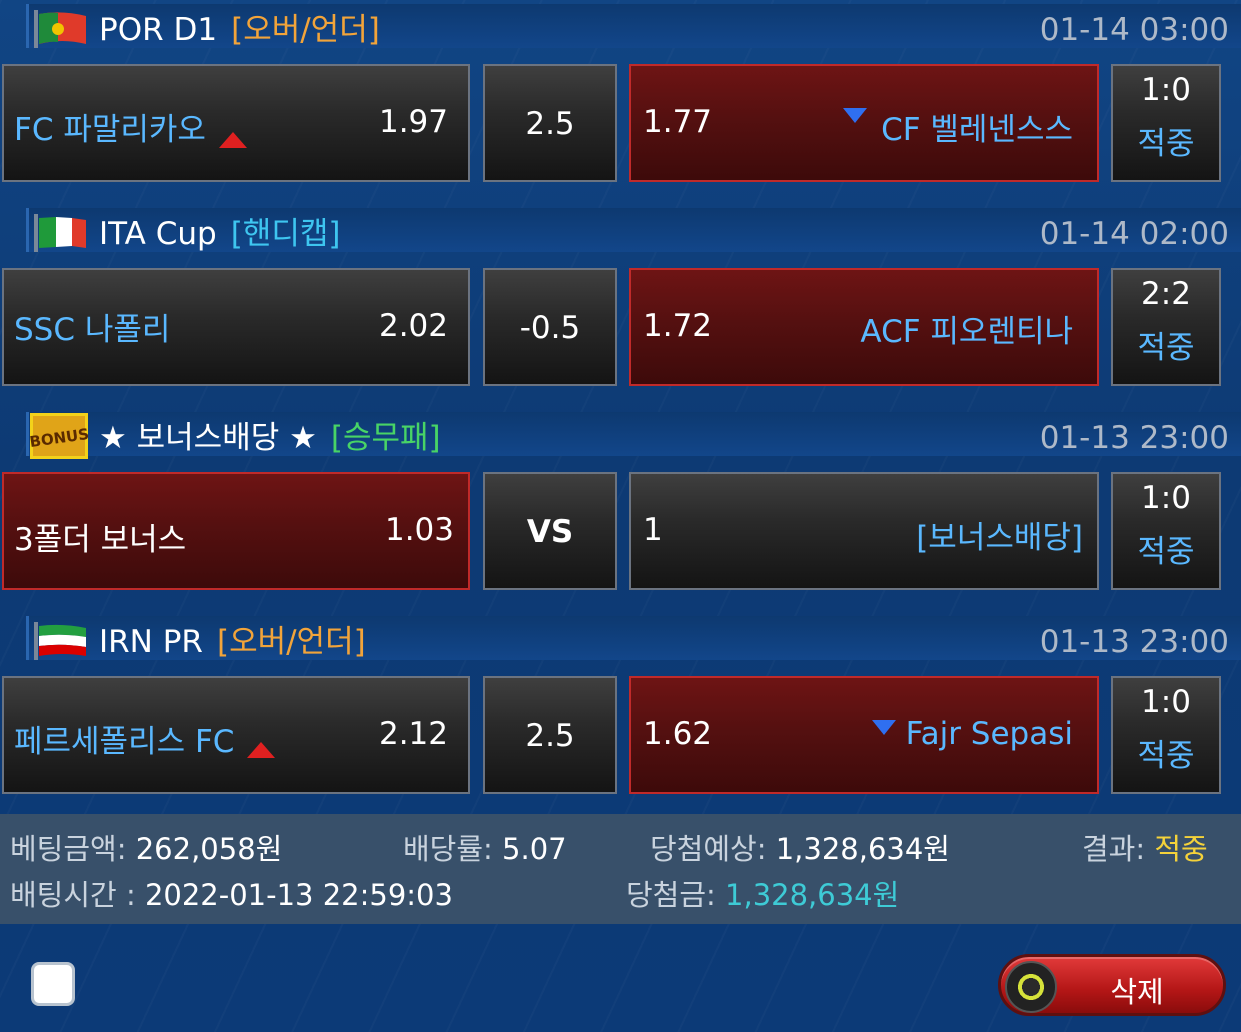  What do you see at coordinates (53, 984) in the screenshot?
I see `select-checkbox` at bounding box center [53, 984].